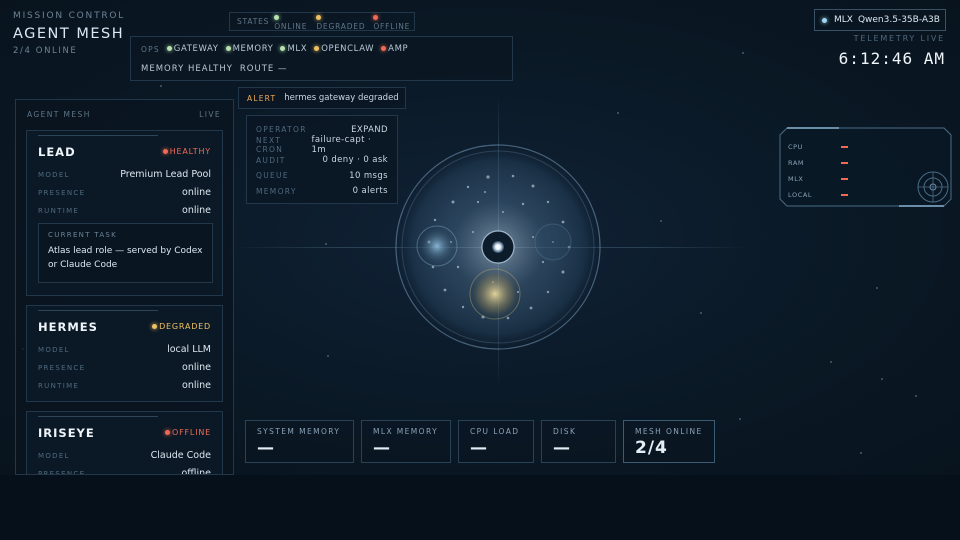 The image size is (960, 540). Describe the element at coordinates (187, 69) in the screenshot. I see `memory-status: MEMORY HEALTHY` at that location.